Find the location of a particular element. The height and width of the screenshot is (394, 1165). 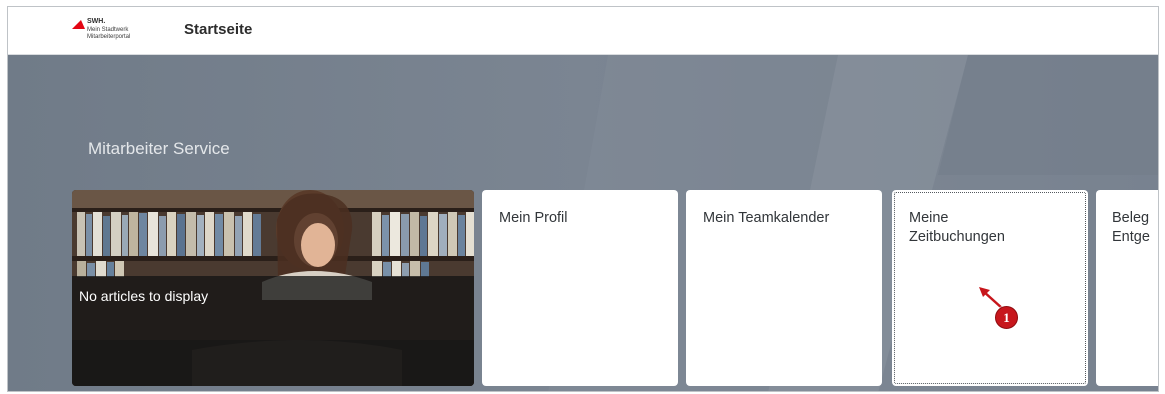

tile-title: Mein Teamkalender is located at coordinates (766, 218).